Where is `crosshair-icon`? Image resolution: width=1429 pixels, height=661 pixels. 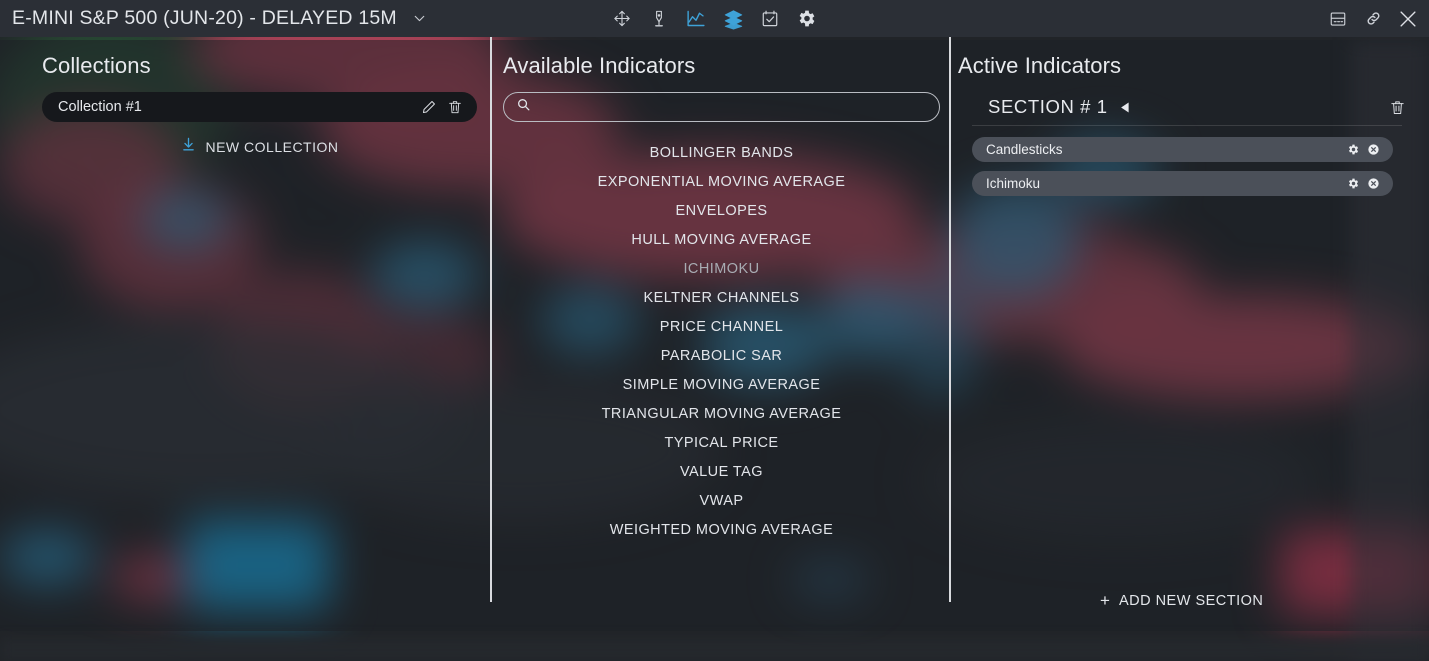 crosshair-icon is located at coordinates (622, 19).